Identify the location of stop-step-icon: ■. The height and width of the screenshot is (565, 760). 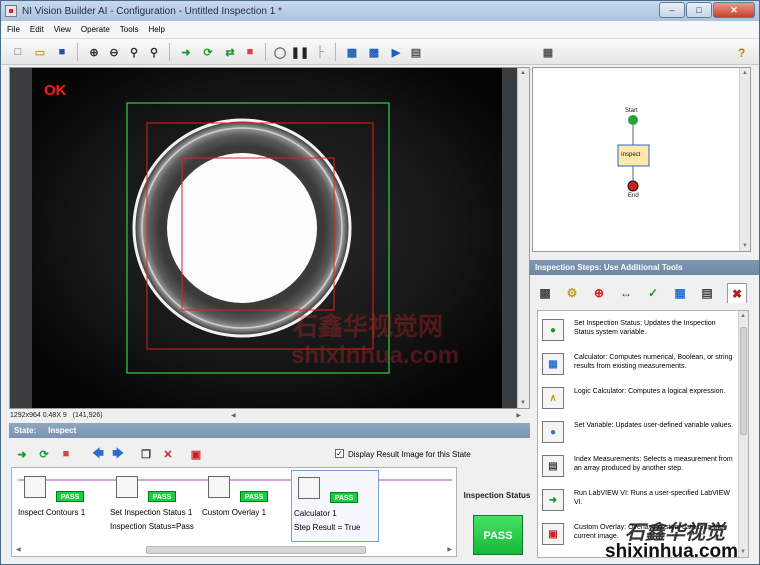
(66, 454).